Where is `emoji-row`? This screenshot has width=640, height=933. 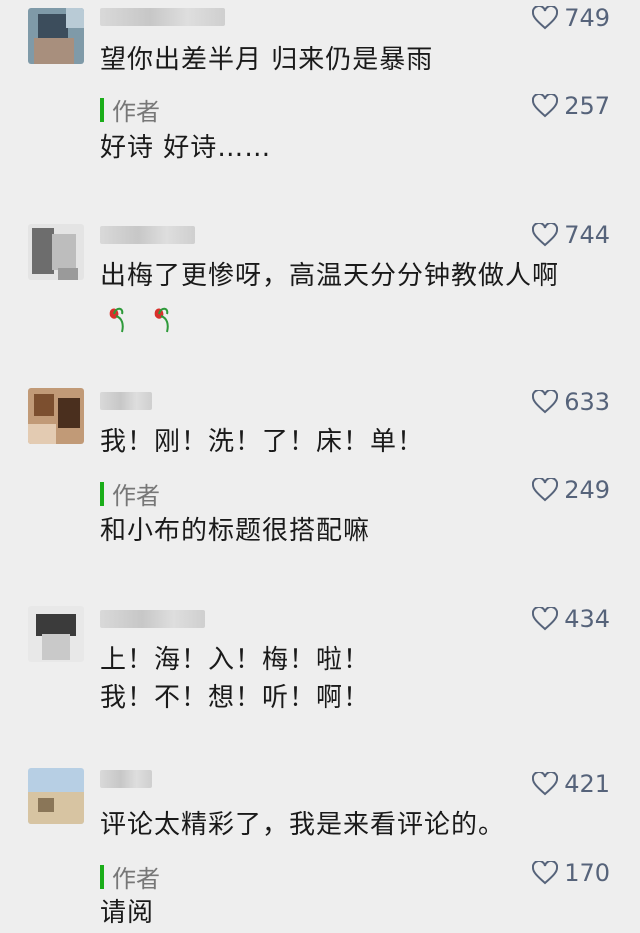 emoji-row is located at coordinates (140, 318).